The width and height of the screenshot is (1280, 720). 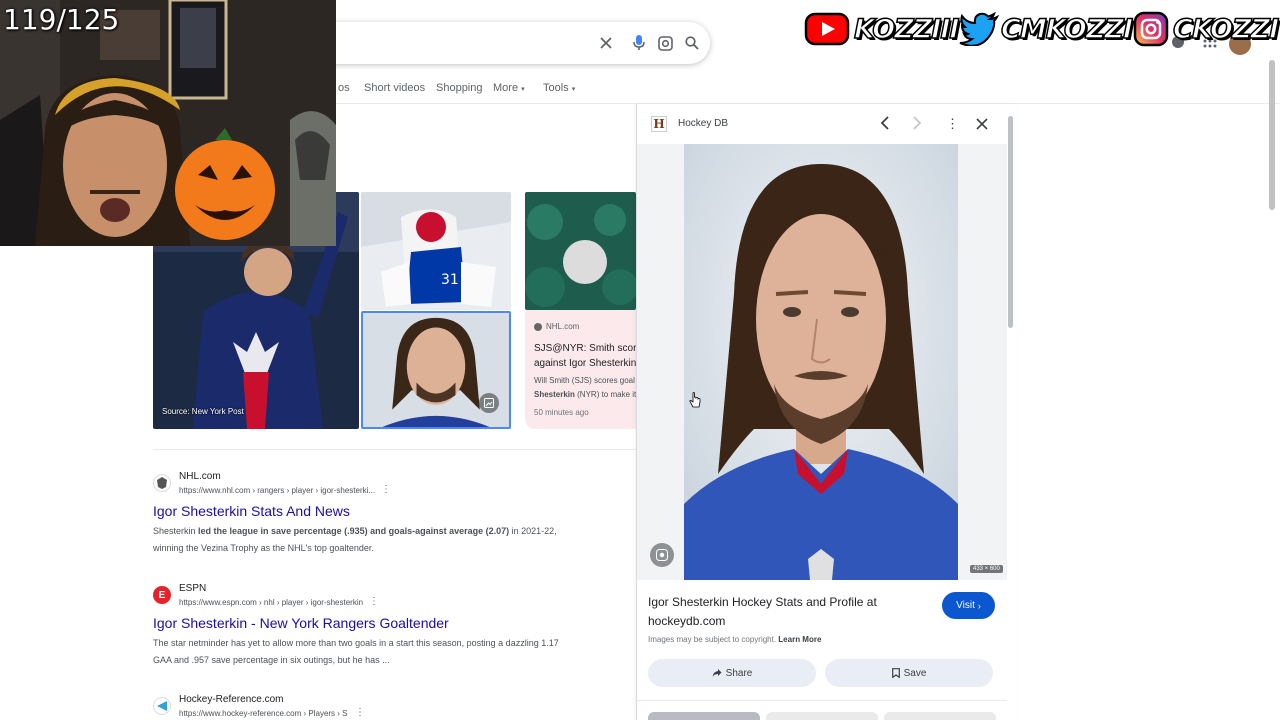 I want to click on hockeydb-logo-icon: H, so click(x=659, y=124).